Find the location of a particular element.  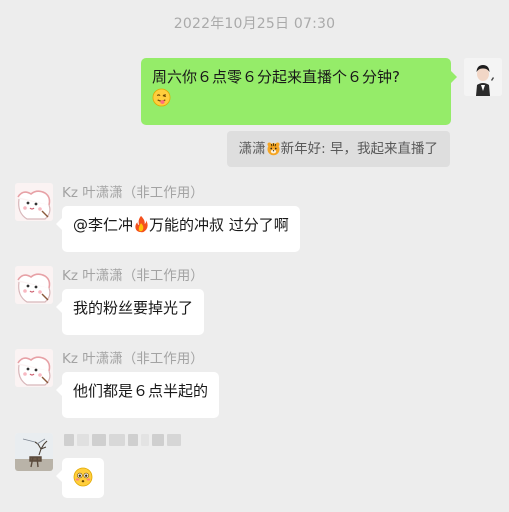

quote-prefix: 潇潇 is located at coordinates (252, 149).